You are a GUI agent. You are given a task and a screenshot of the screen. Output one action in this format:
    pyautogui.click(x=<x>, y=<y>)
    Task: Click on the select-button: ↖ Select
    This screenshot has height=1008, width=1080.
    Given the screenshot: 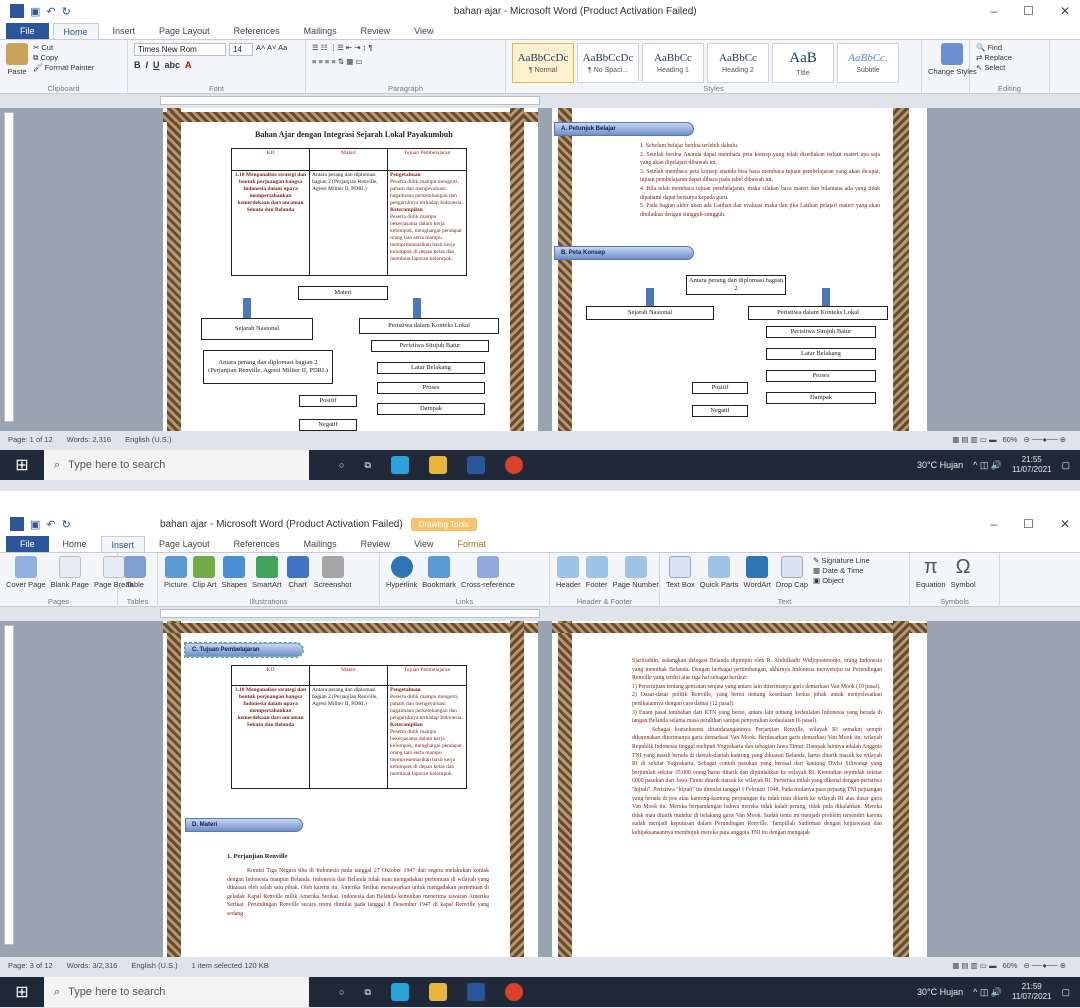 What is the action you would take?
    pyautogui.click(x=990, y=68)
    